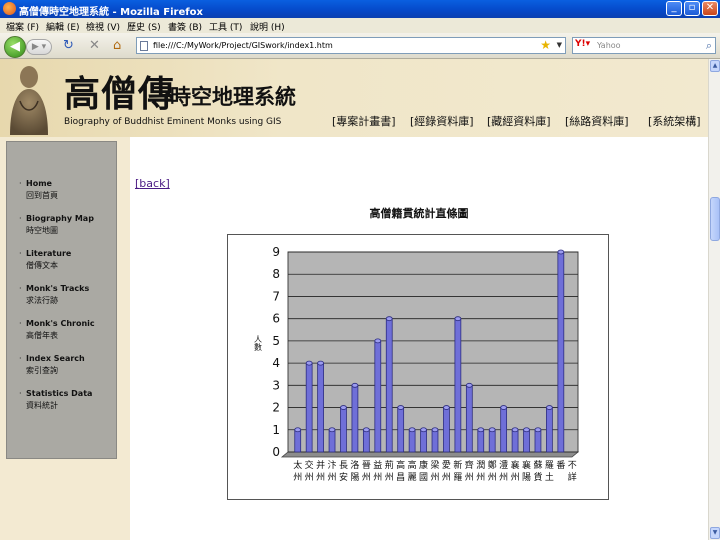  Describe the element at coordinates (152, 183) in the screenshot. I see `back-link: [back]` at that location.